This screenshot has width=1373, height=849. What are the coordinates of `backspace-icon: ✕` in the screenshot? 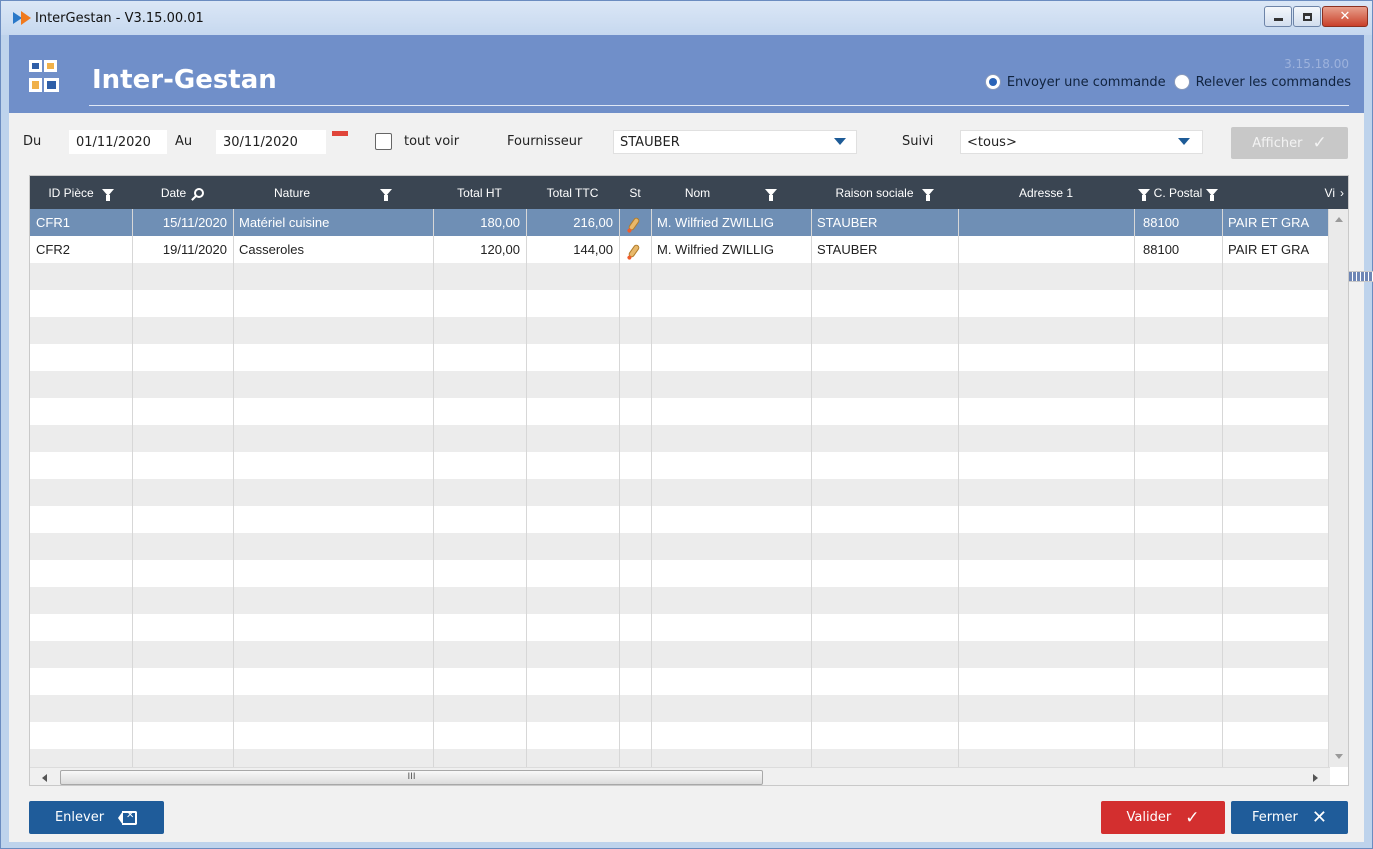 It's located at (128, 817).